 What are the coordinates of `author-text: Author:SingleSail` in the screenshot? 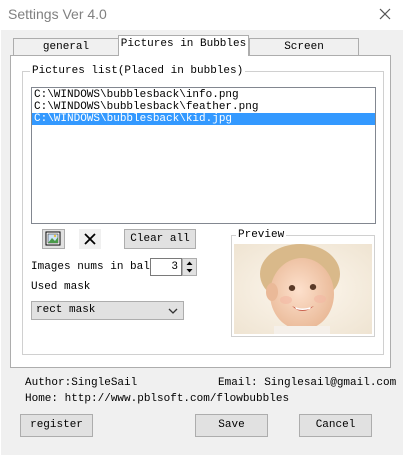 It's located at (81, 383).